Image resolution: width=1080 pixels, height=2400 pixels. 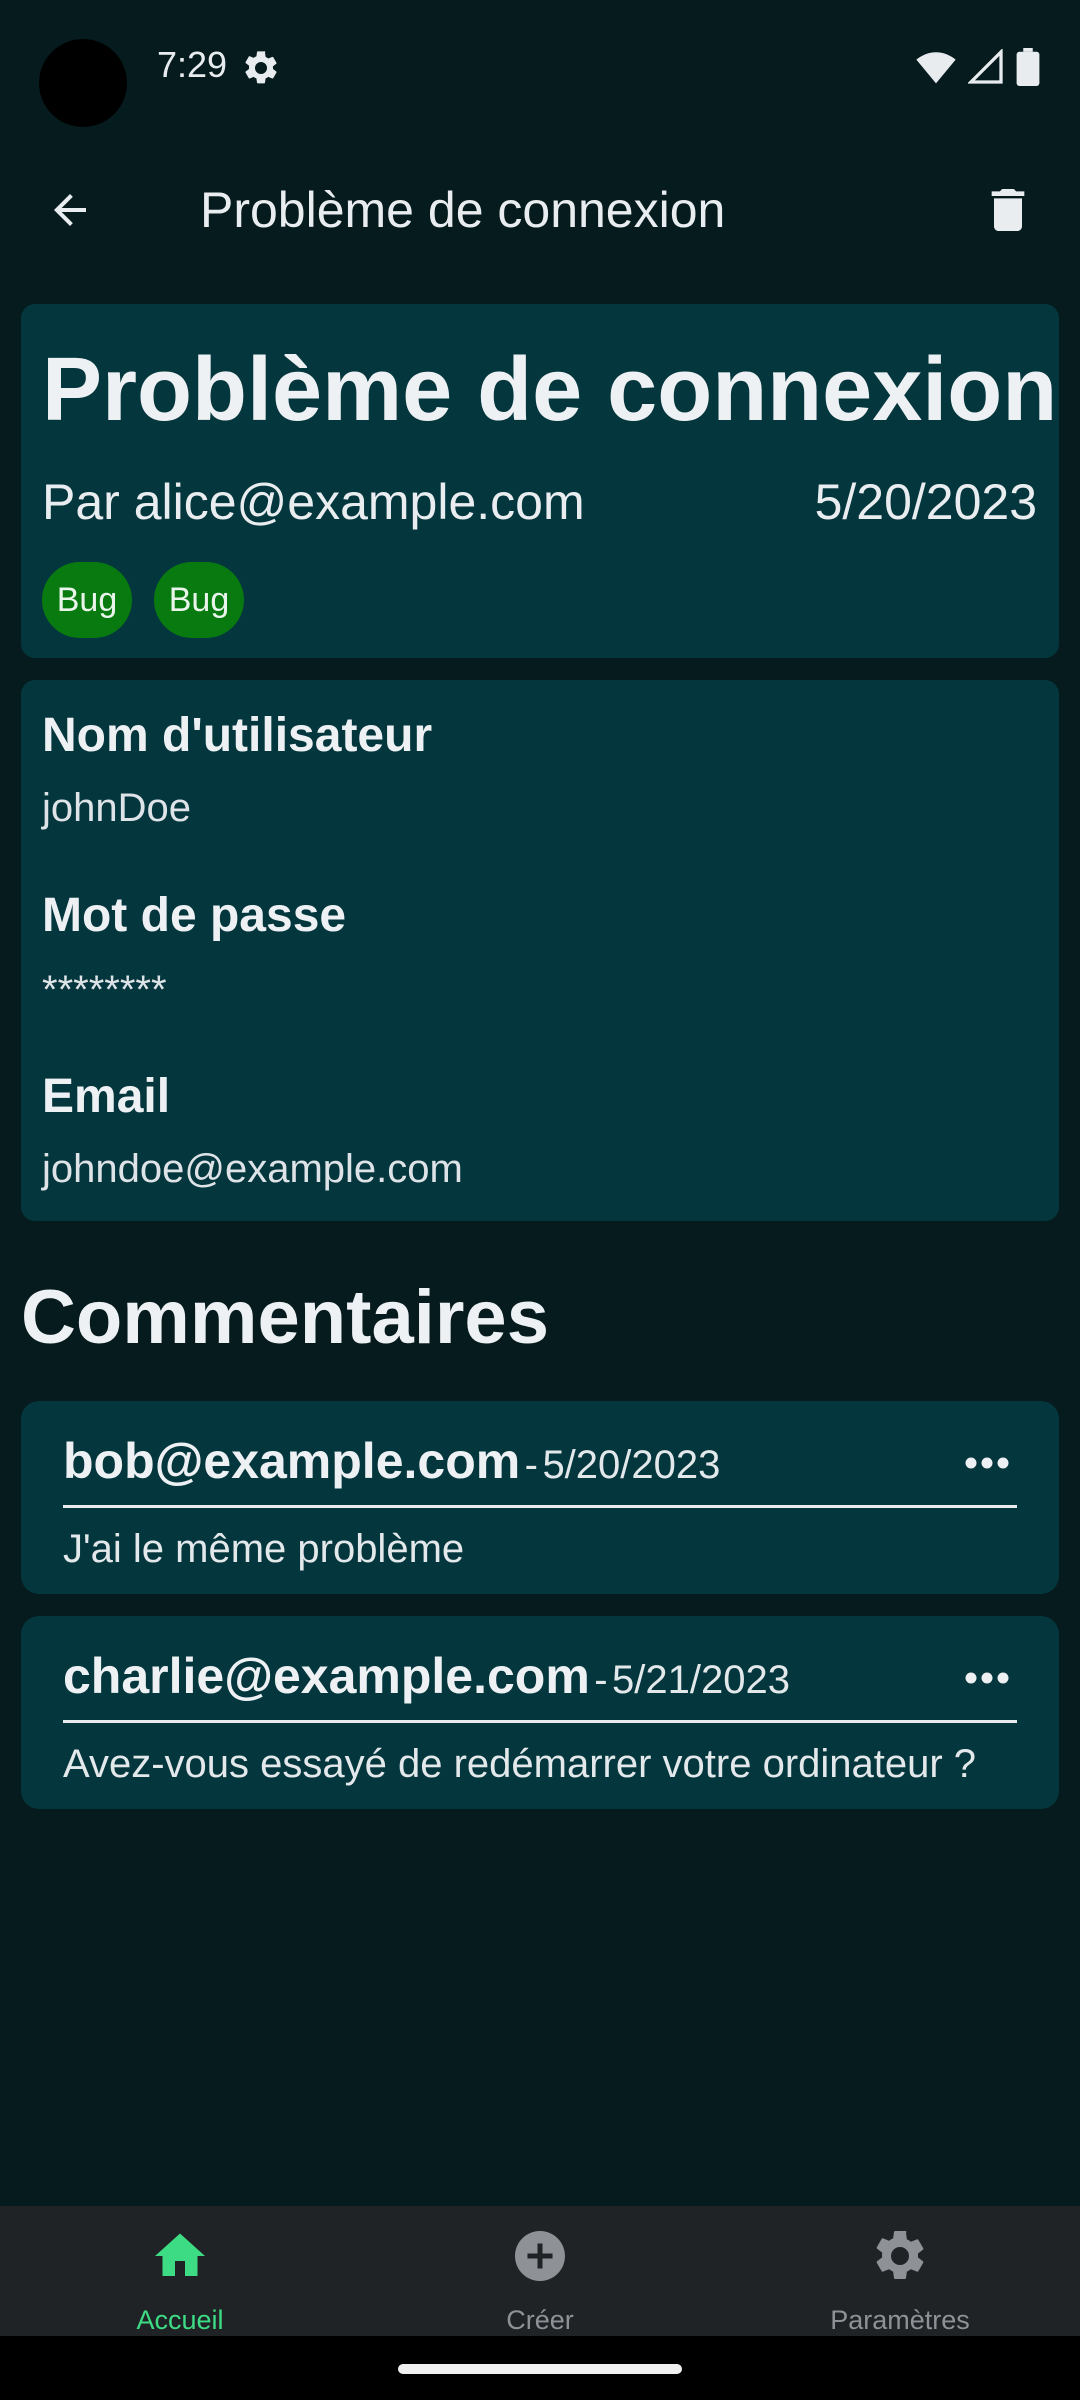 What do you see at coordinates (292, 1461) in the screenshot?
I see `comment-author: bob@example.com` at bounding box center [292, 1461].